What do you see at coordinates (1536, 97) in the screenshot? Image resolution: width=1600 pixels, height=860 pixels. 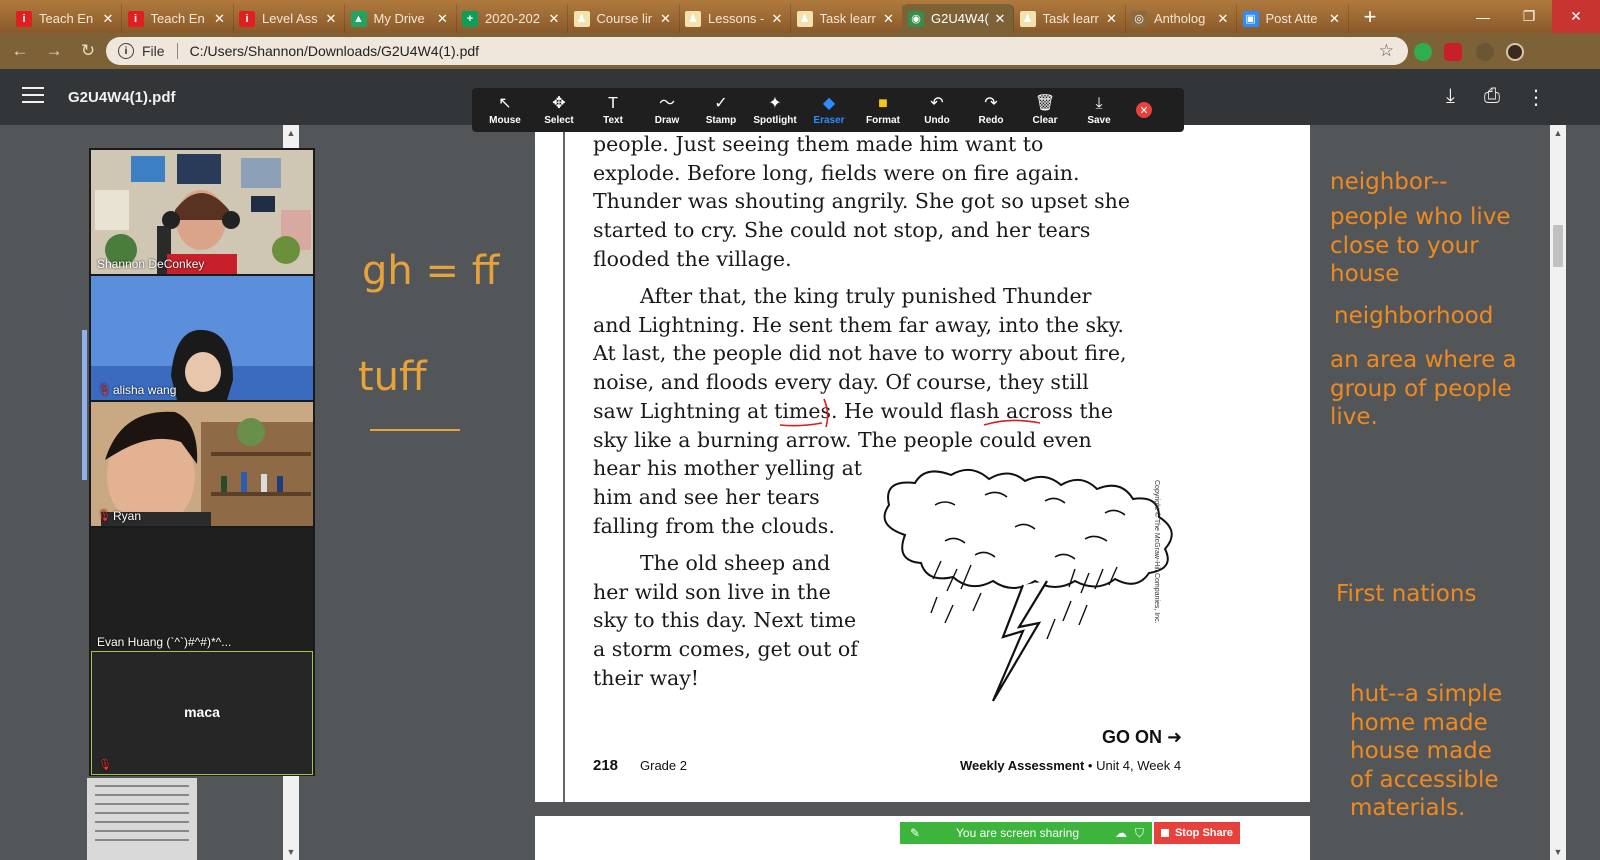 I see `more-options-icon: ⋮` at bounding box center [1536, 97].